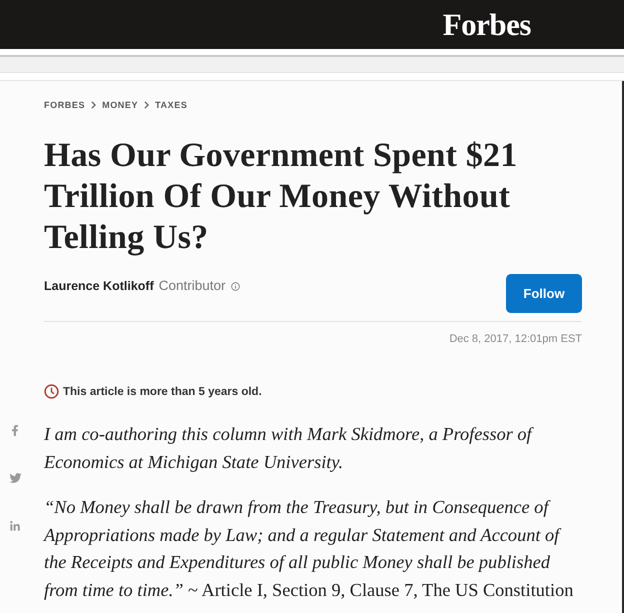 Image resolution: width=624 pixels, height=613 pixels. What do you see at coordinates (120, 105) in the screenshot?
I see `breadcrumb-link: MONEY` at bounding box center [120, 105].